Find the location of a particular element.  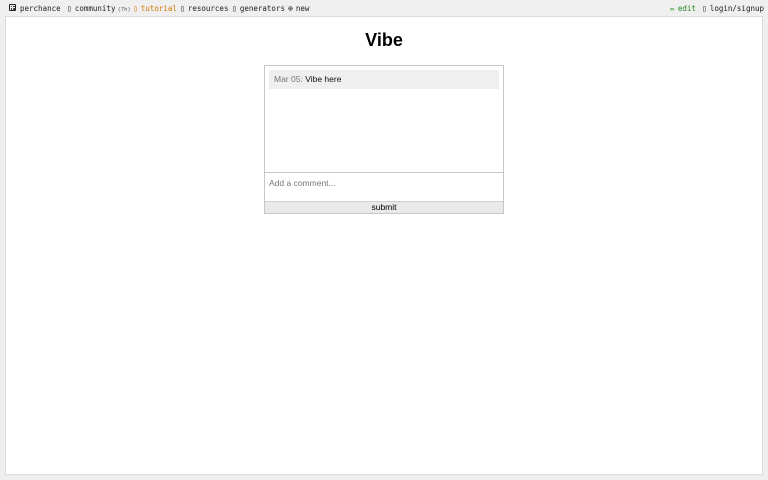

nav-generators-label: generators is located at coordinates (262, 8).